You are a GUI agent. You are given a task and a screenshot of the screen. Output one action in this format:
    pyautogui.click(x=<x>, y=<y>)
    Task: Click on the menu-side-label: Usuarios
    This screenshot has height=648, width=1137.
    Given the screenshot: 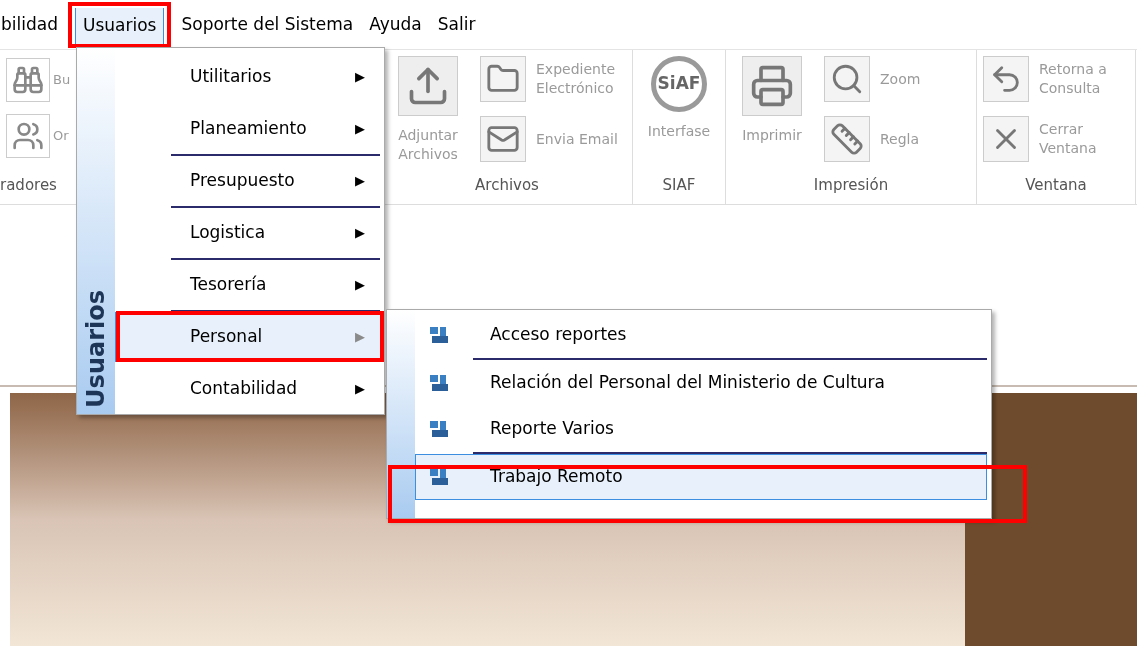 What is the action you would take?
    pyautogui.click(x=96, y=349)
    